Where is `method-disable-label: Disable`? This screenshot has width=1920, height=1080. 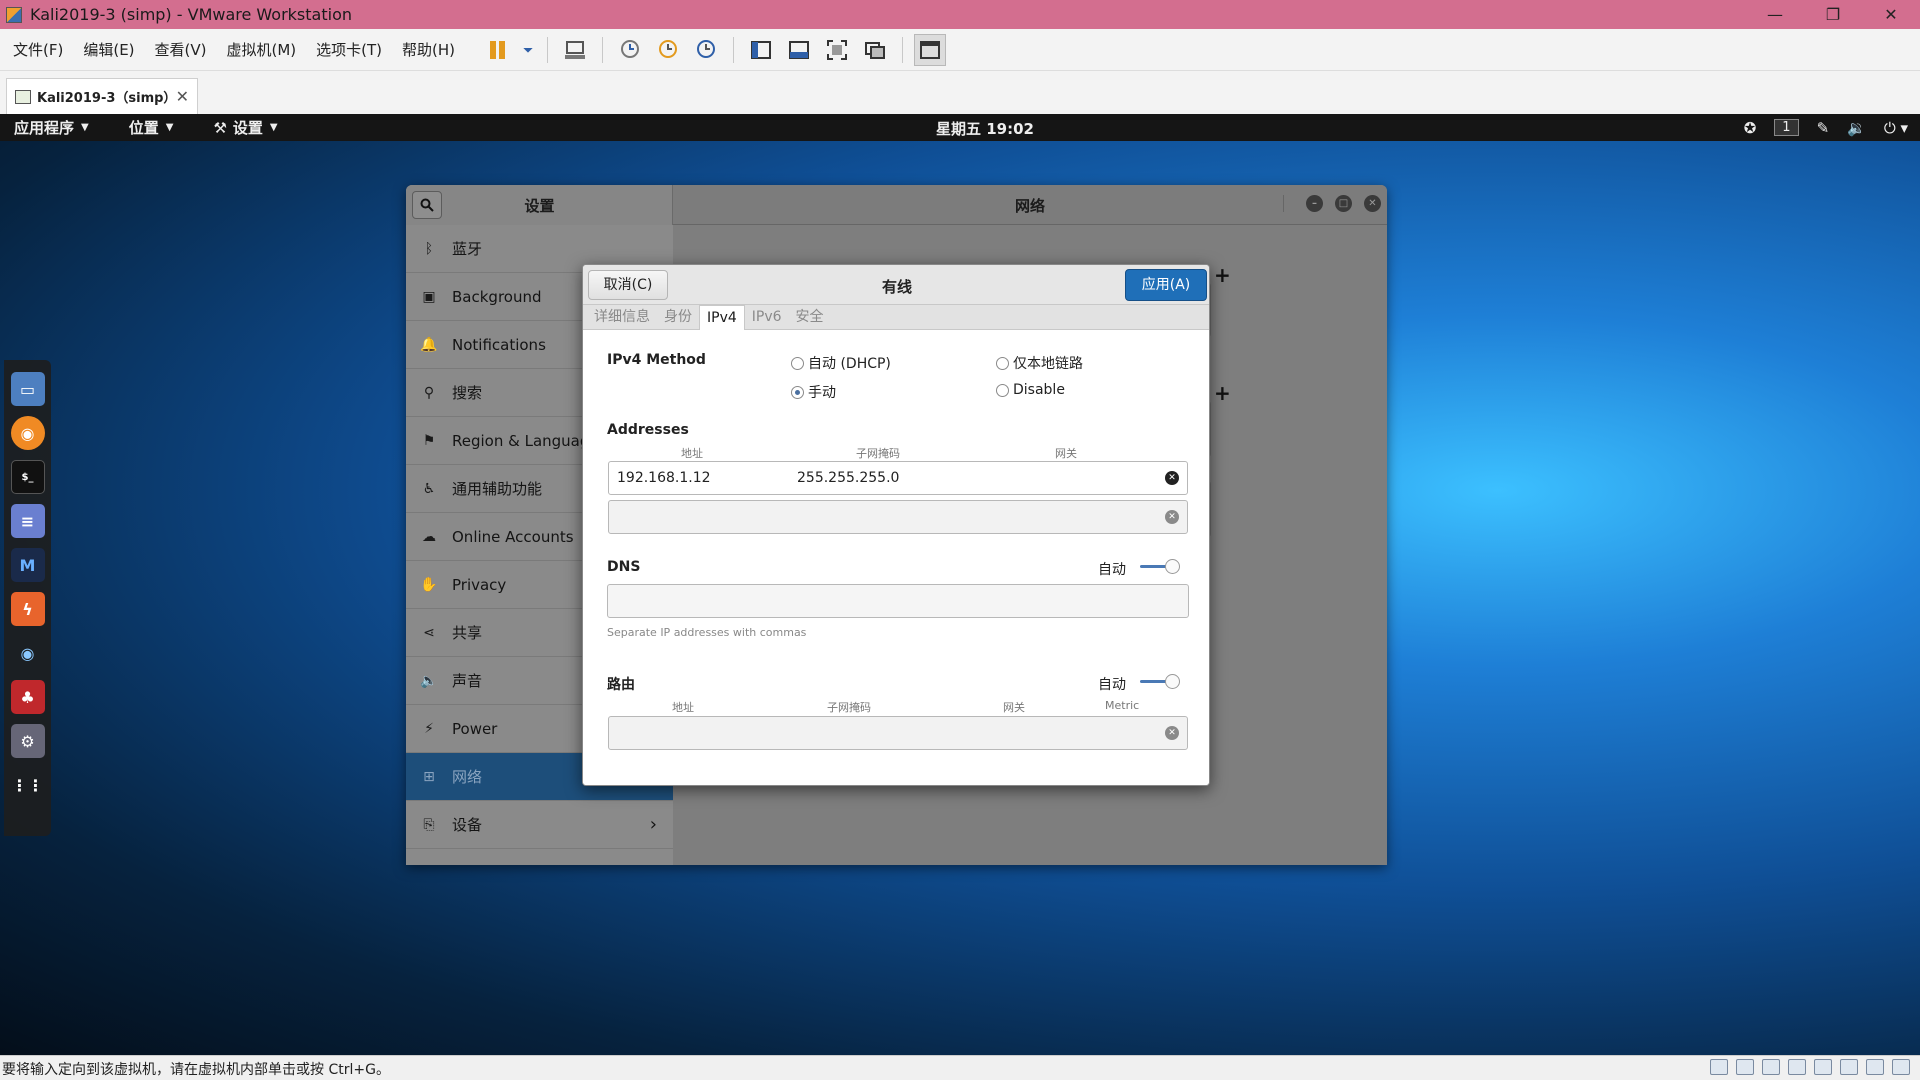 method-disable-label: Disable is located at coordinates (1039, 390).